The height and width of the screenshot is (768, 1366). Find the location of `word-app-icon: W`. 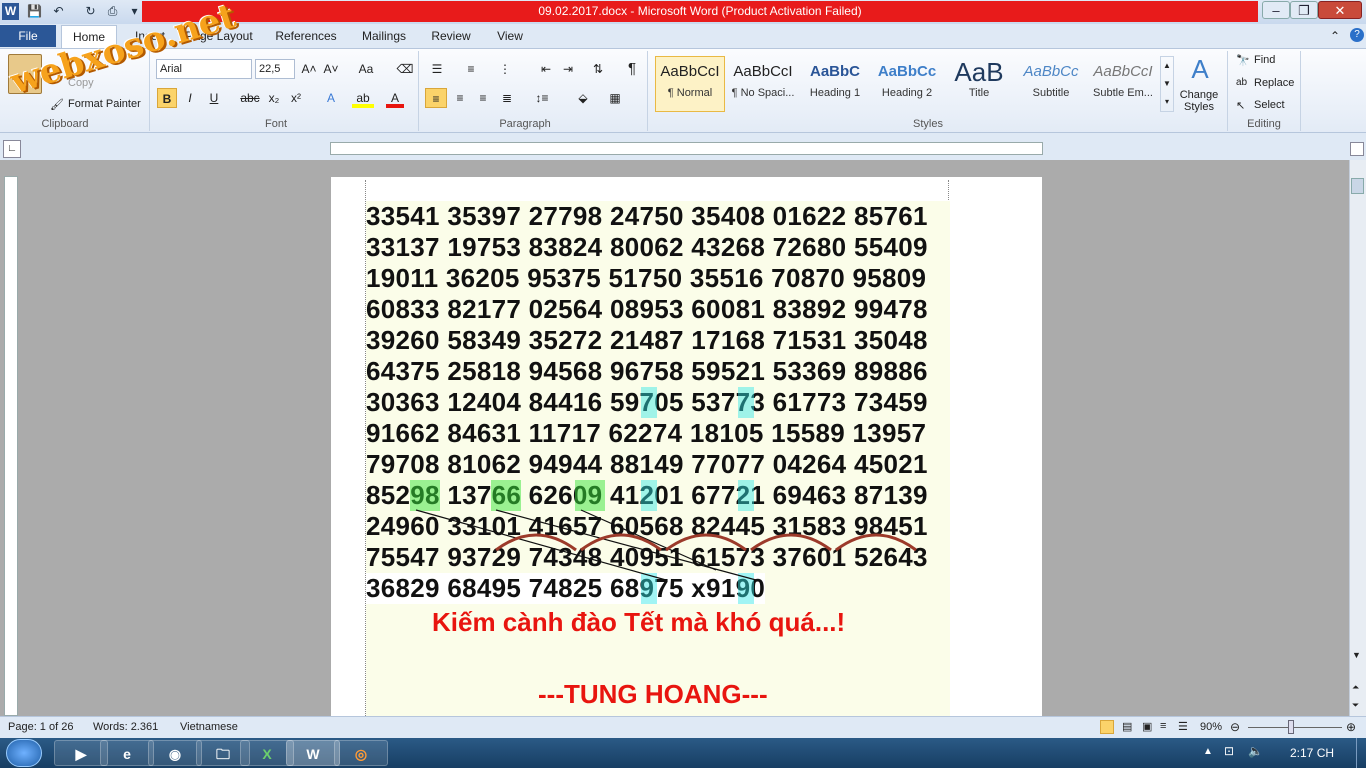

word-app-icon: W is located at coordinates (10, 11).